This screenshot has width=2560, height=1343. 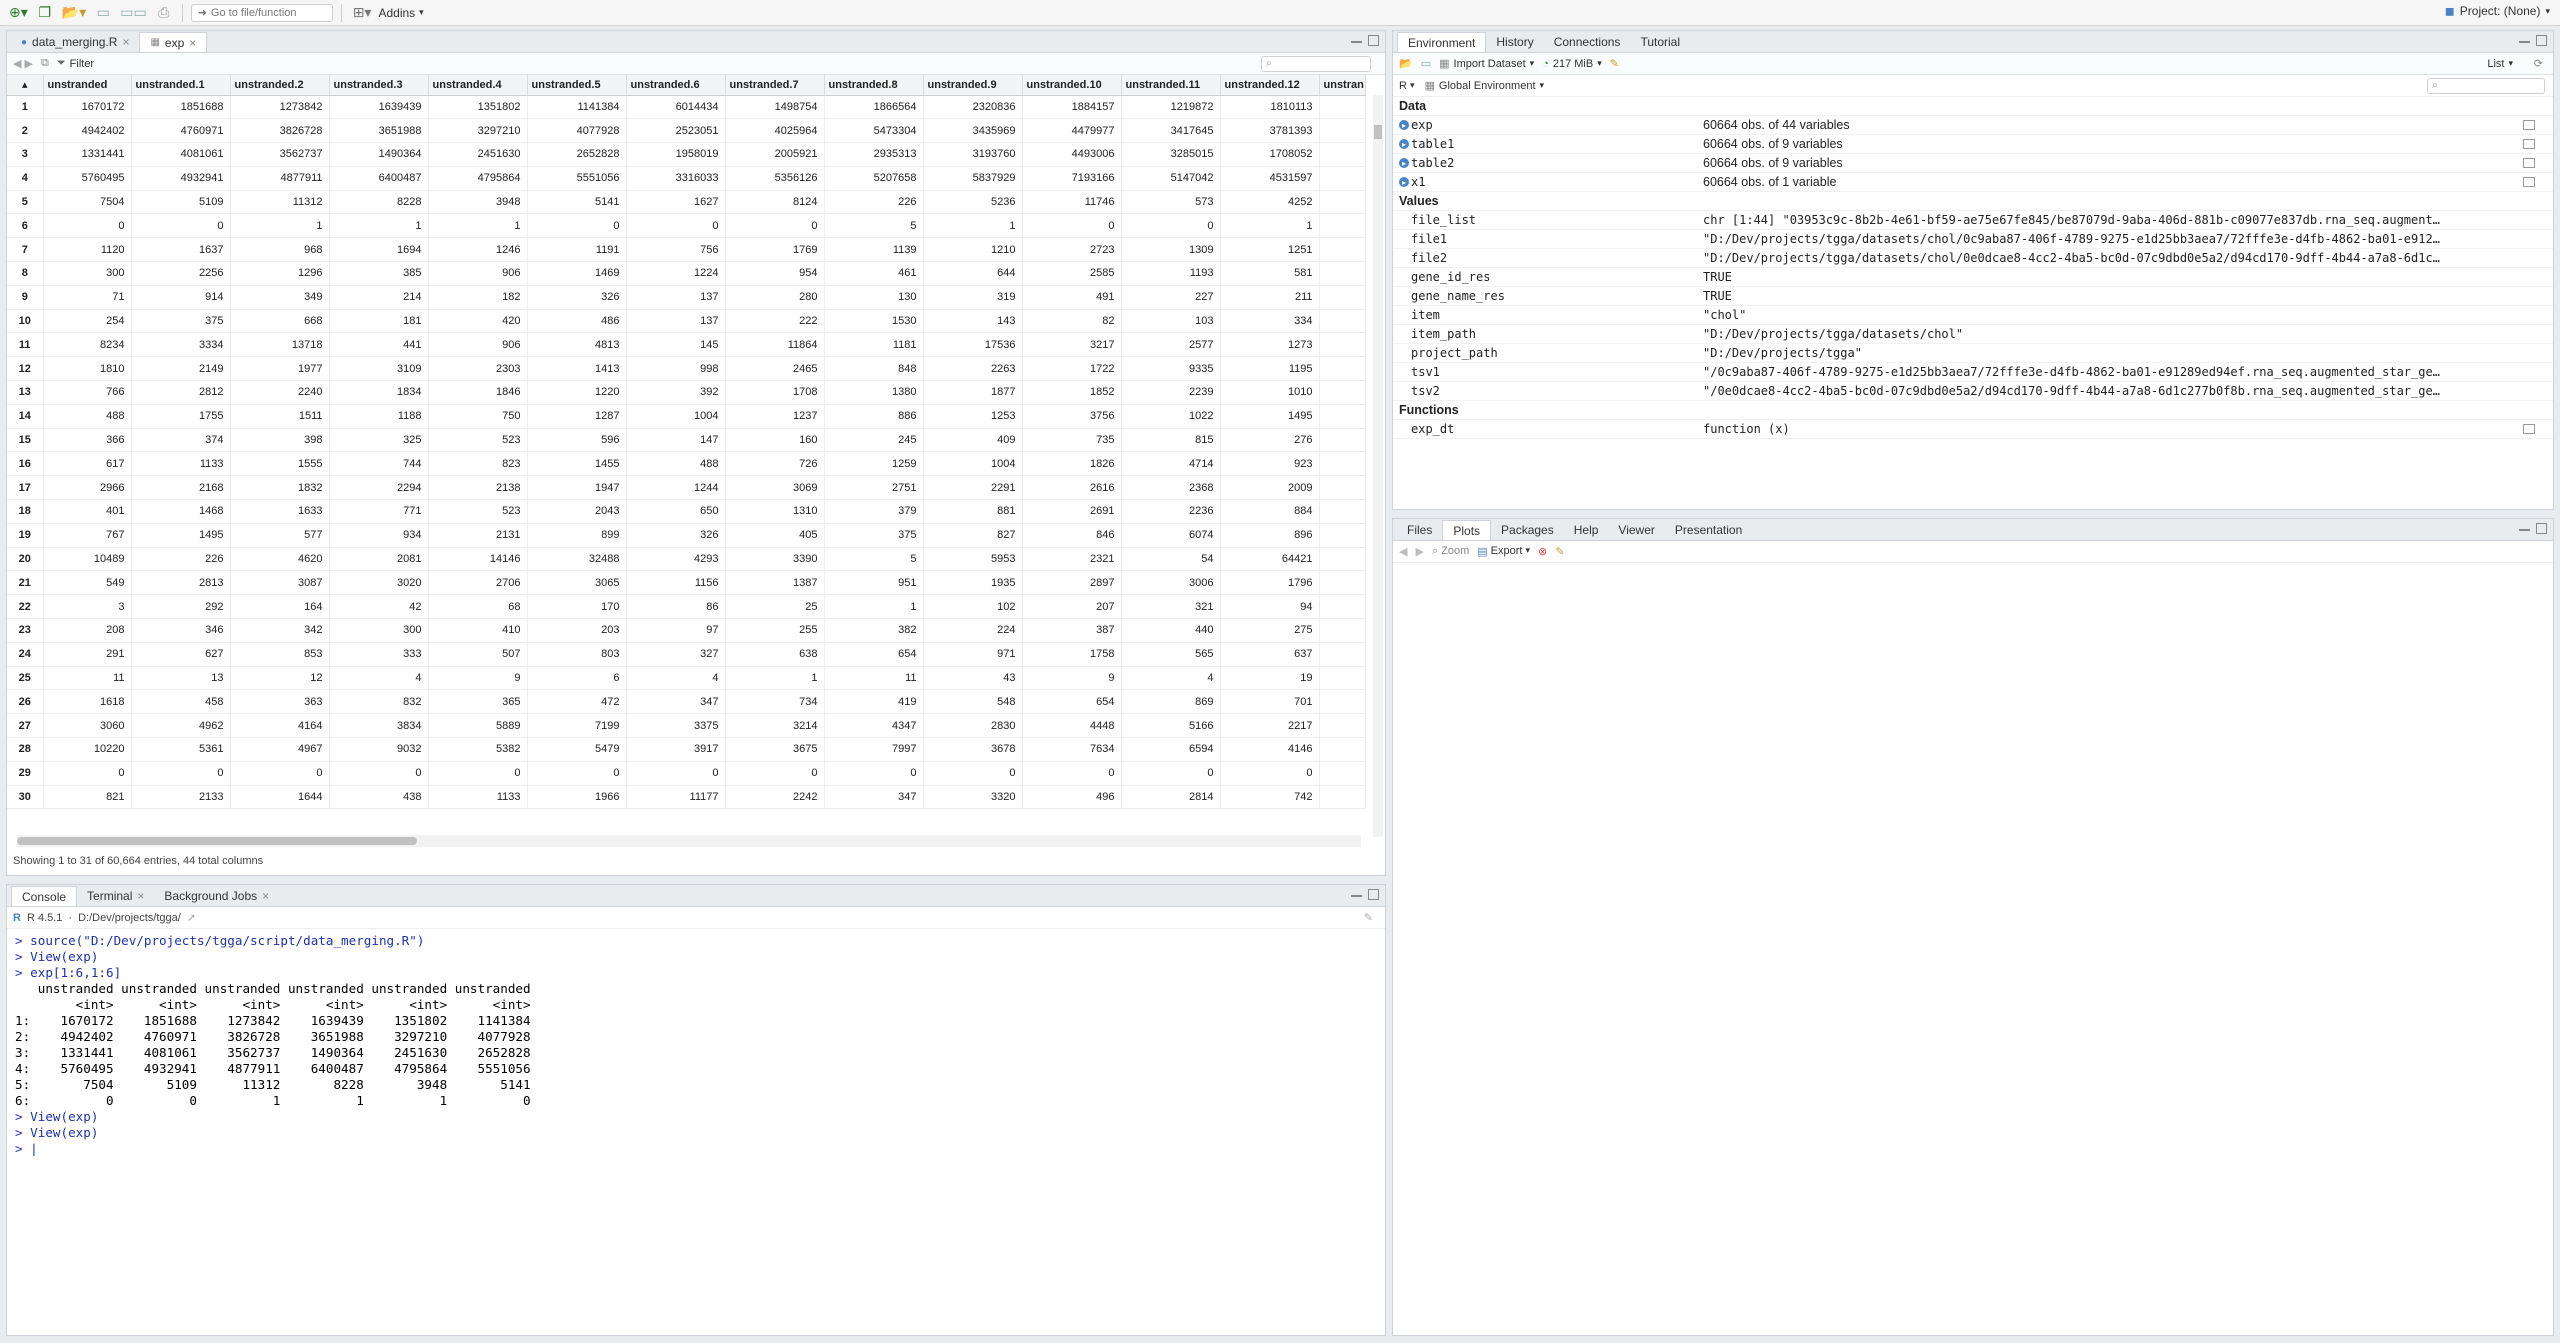 What do you see at coordinates (874, 85) in the screenshot?
I see `column-header: unstranded.8` at bounding box center [874, 85].